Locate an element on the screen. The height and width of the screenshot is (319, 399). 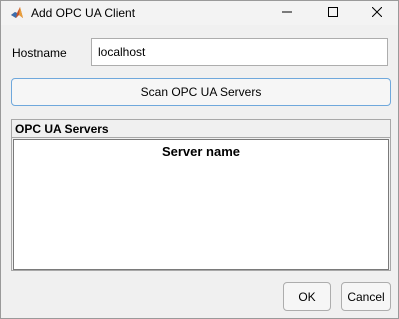
close-icon is located at coordinates (377, 13).